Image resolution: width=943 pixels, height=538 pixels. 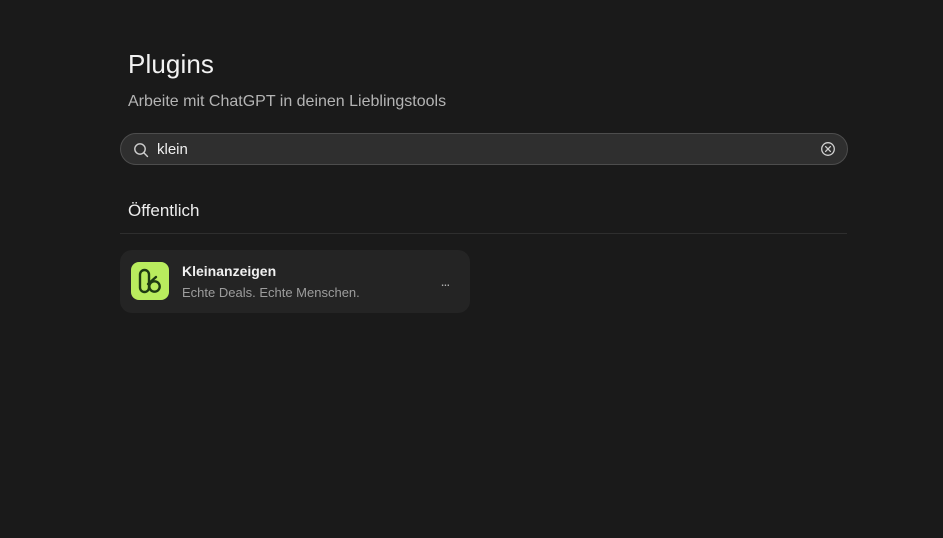 What do you see at coordinates (164, 210) in the screenshot?
I see `section-heading-public: Öffentlich` at bounding box center [164, 210].